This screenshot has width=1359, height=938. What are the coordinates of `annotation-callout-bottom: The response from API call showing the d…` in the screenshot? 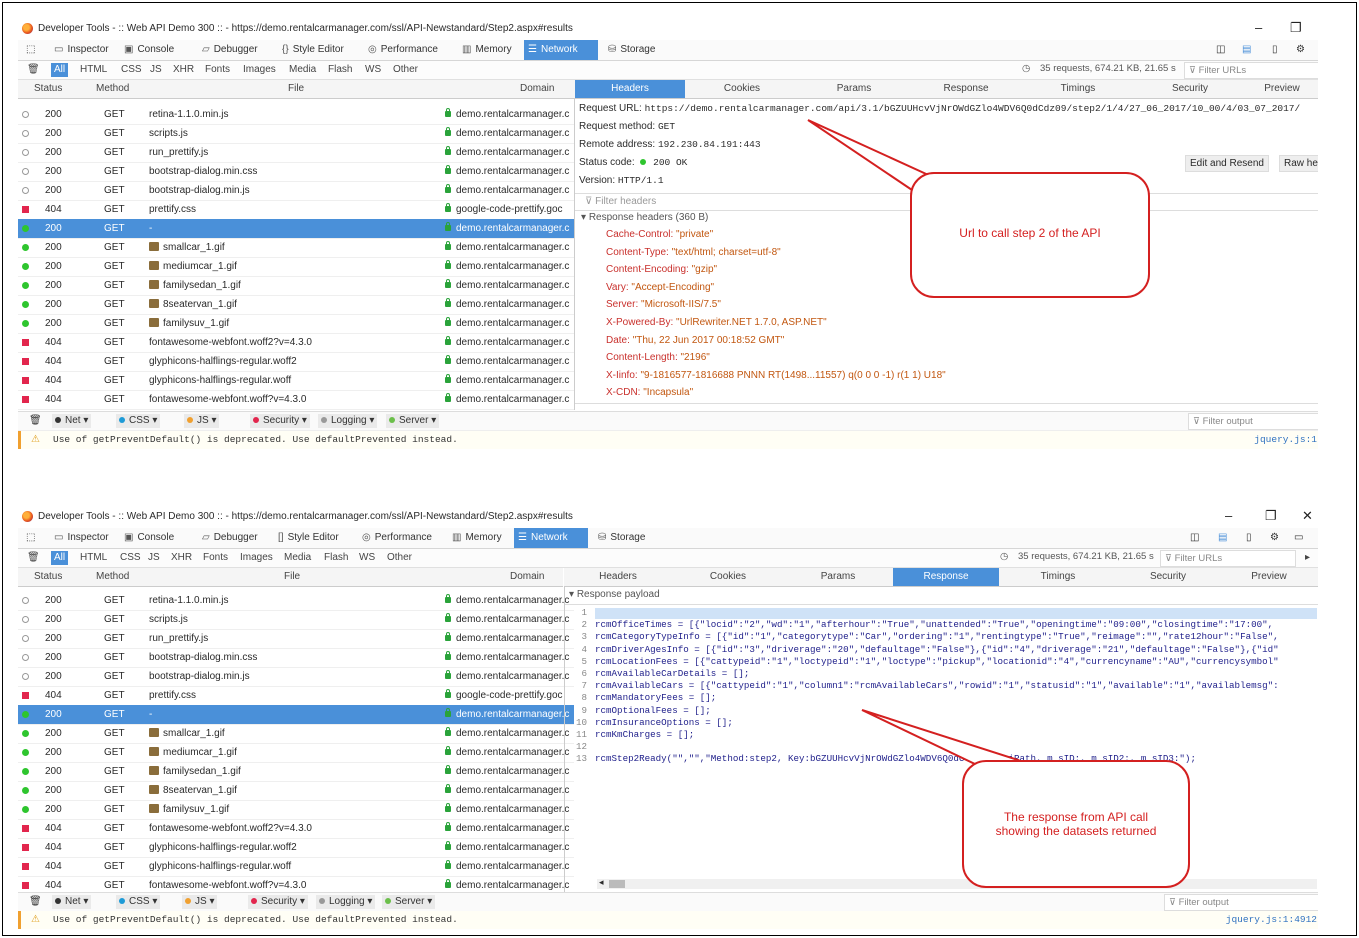 It's located at (1076, 824).